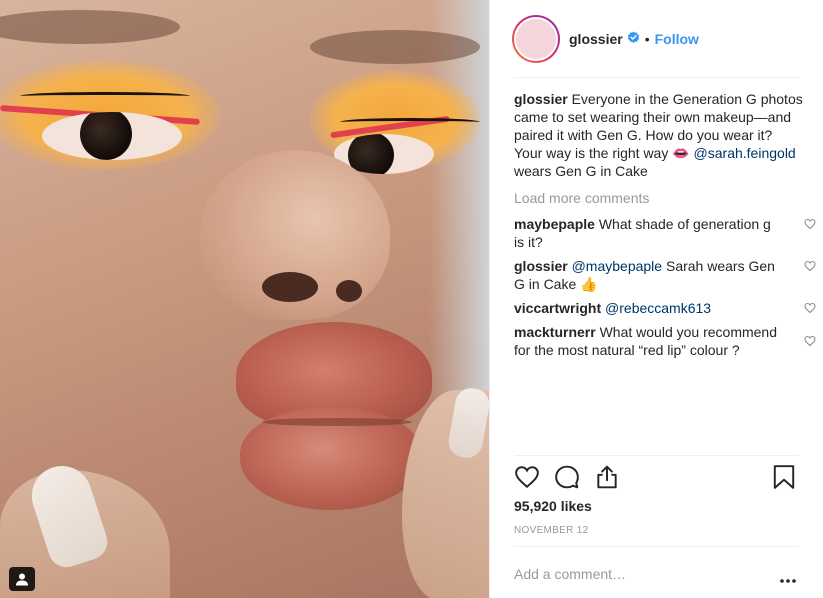  What do you see at coordinates (617, 266) in the screenshot?
I see `comment-mention: @maybepaple` at bounding box center [617, 266].